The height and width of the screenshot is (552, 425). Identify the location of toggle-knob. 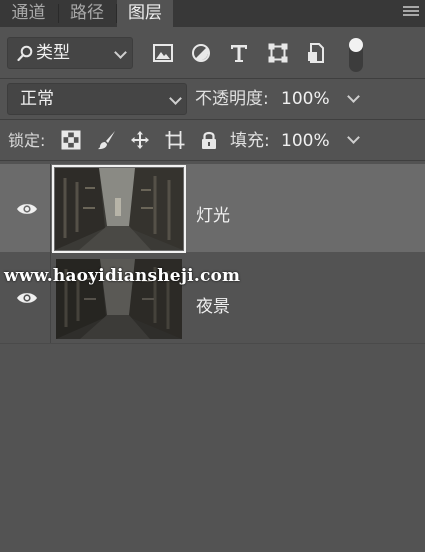
(356, 45).